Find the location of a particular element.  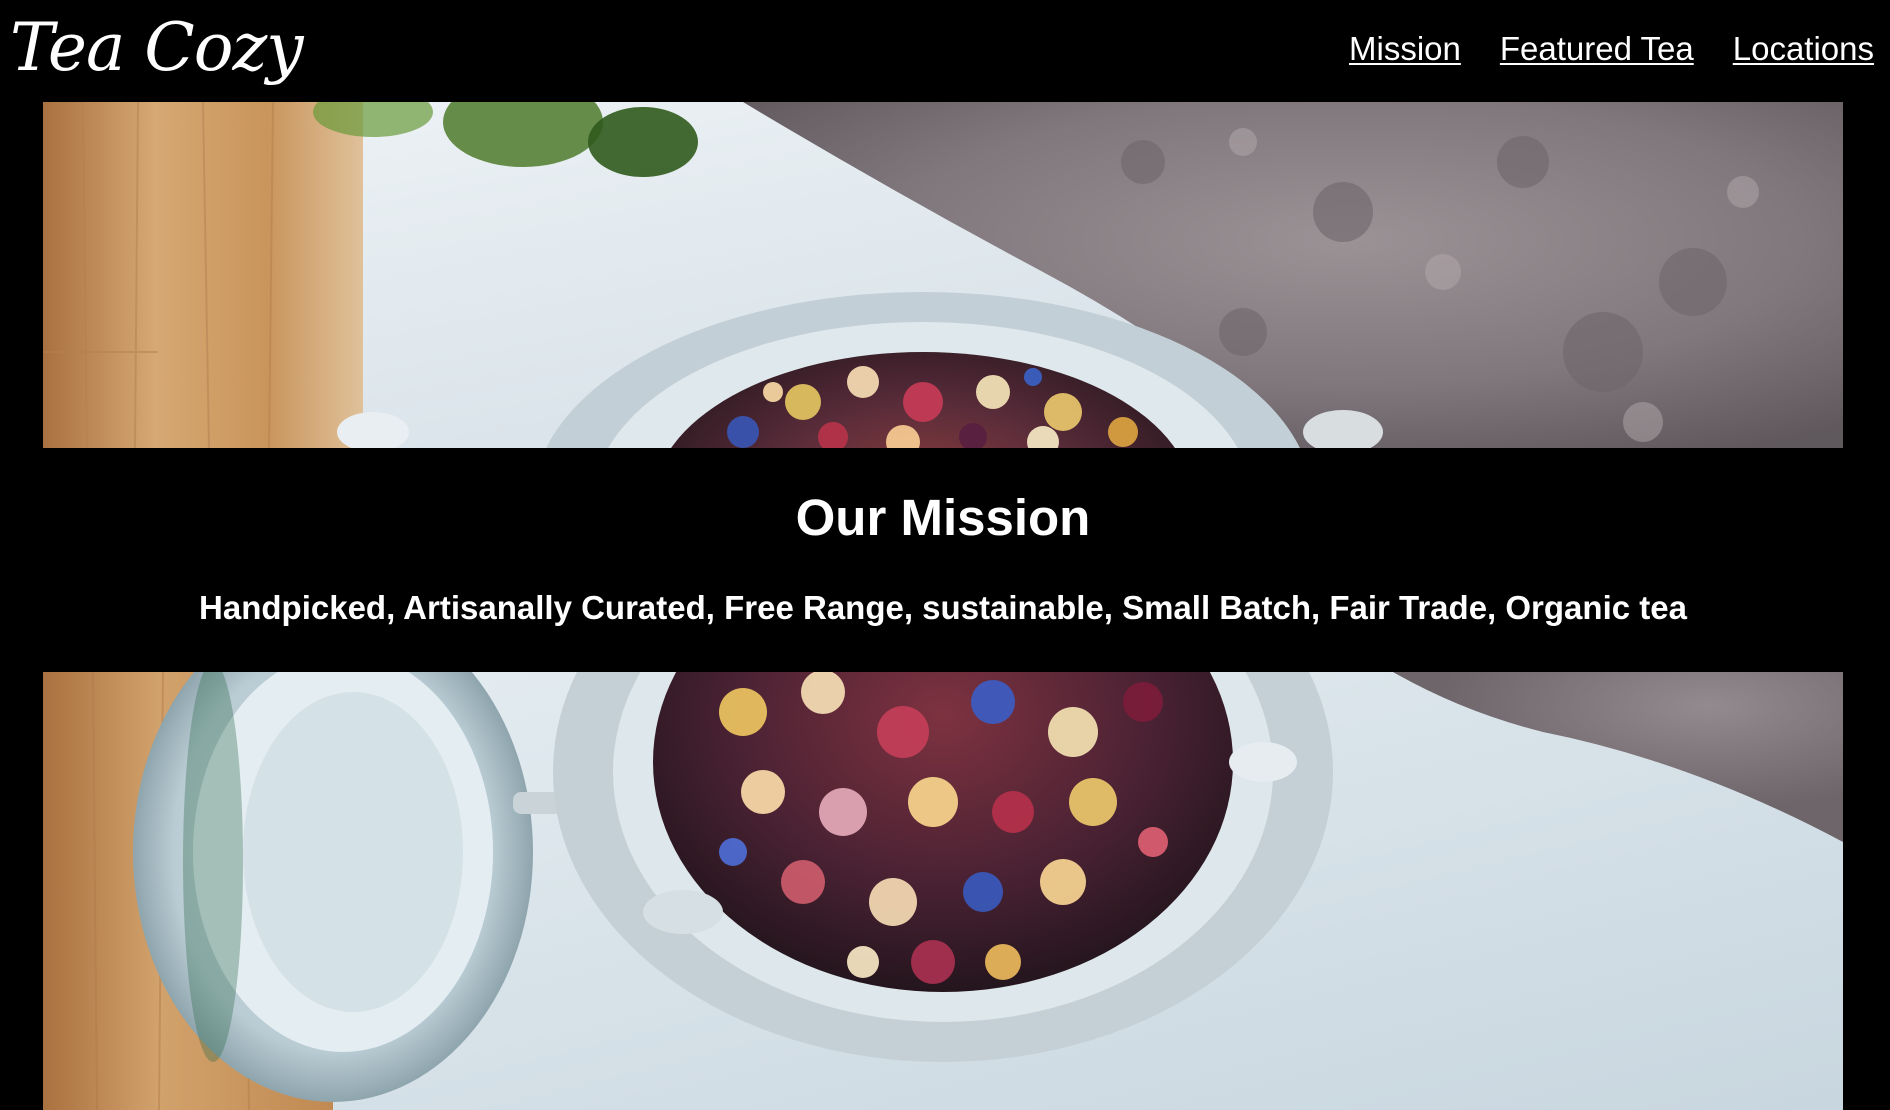

site-header: Tea Cozy Mission Featured Tea Locations is located at coordinates (945, 51).